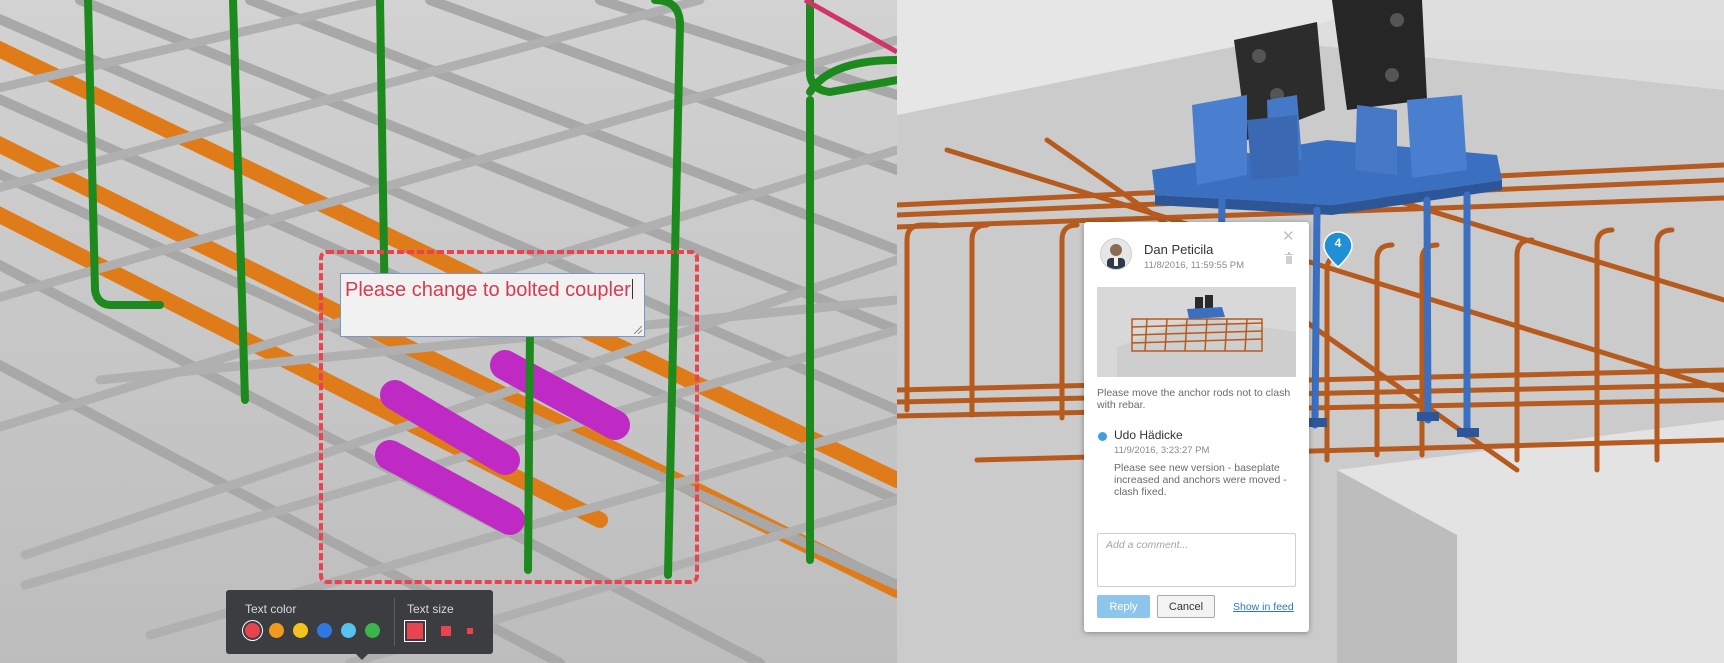 The height and width of the screenshot is (663, 1724). What do you see at coordinates (362, 657) in the screenshot?
I see `toolbar-pointer` at bounding box center [362, 657].